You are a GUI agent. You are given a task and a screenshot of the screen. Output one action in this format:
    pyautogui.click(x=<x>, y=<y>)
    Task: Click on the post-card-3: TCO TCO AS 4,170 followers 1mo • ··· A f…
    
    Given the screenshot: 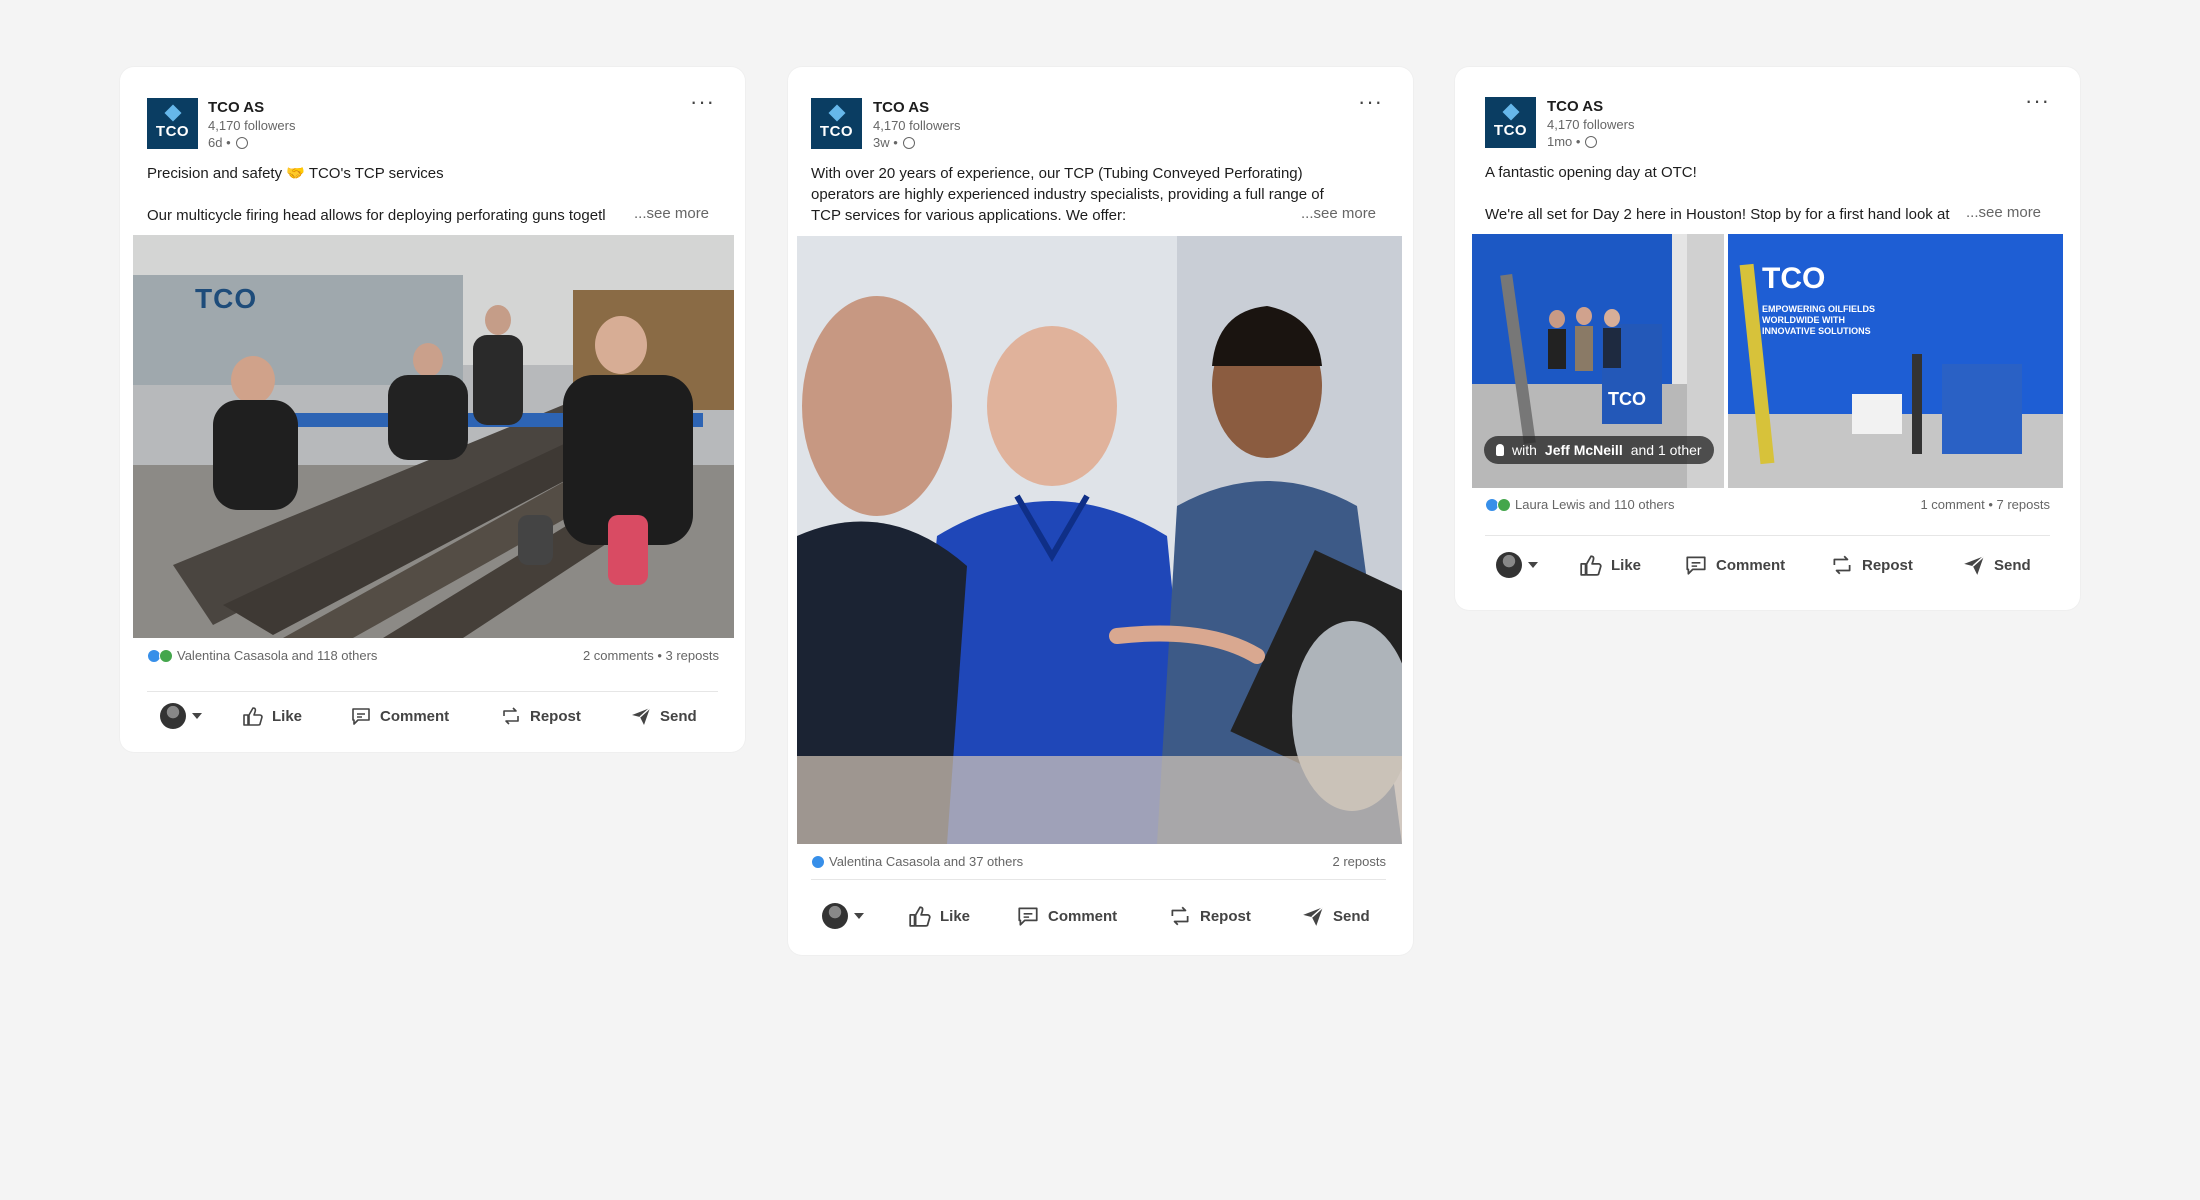 What is the action you would take?
    pyautogui.click(x=1767, y=338)
    